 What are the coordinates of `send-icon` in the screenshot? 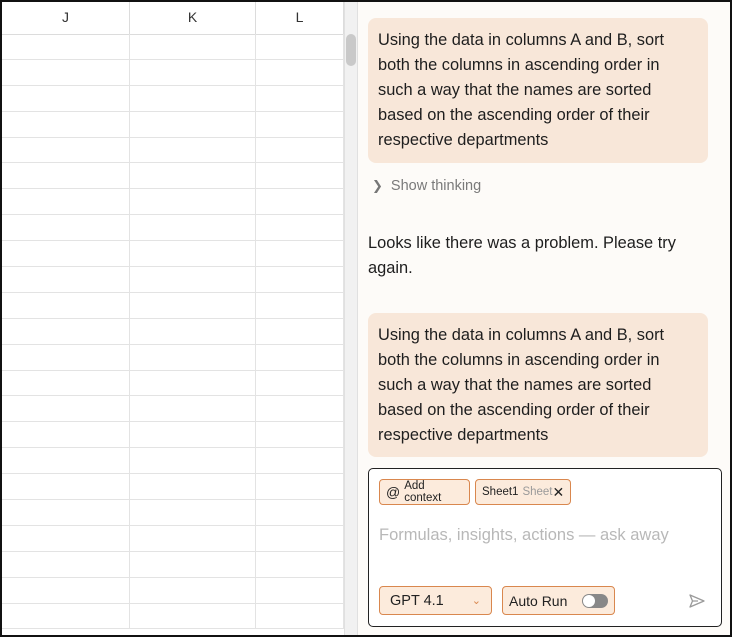 It's located at (697, 601).